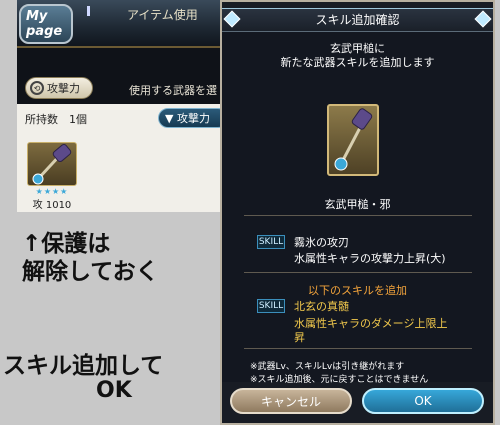  Describe the element at coordinates (52, 205) in the screenshot. I see `weapon-attack-value: 攻 1010` at that location.